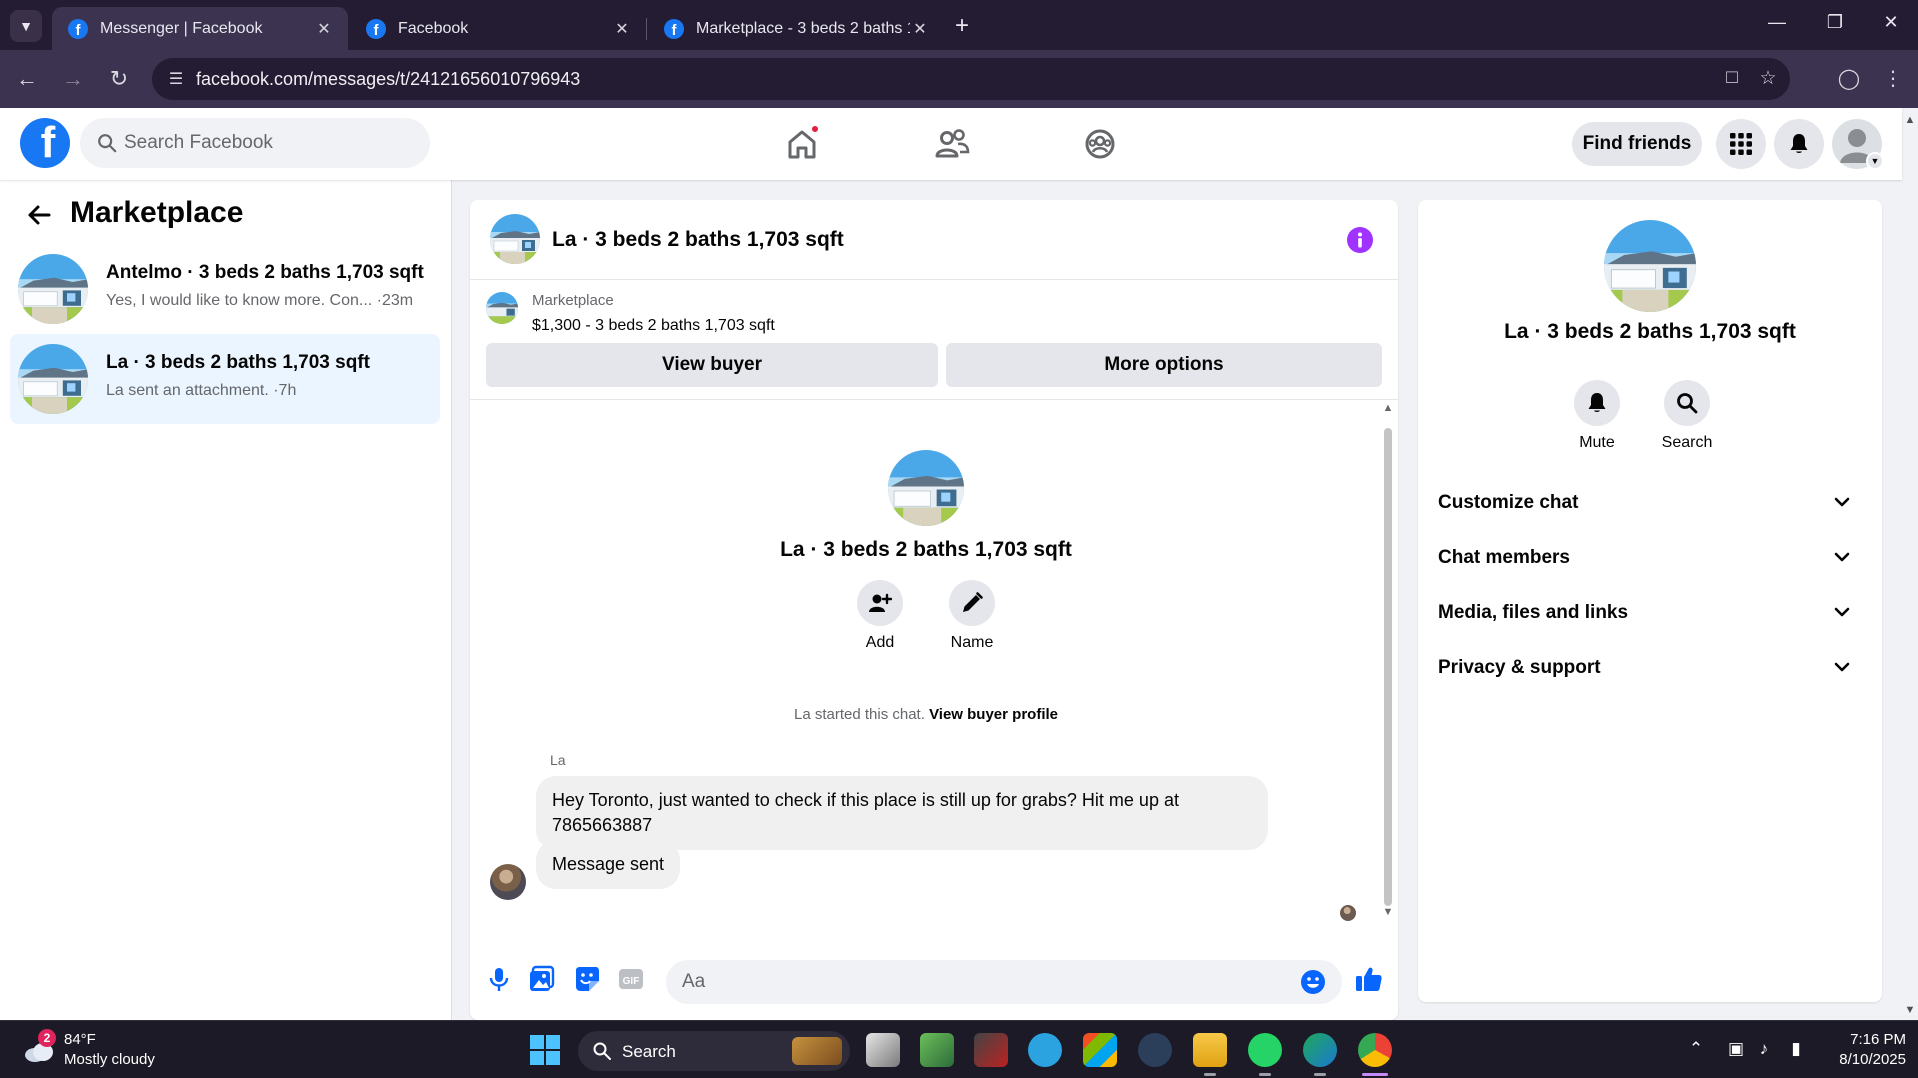 The width and height of the screenshot is (1918, 1078). Describe the element at coordinates (631, 979) in the screenshot. I see `gif-icon: GIF` at that location.